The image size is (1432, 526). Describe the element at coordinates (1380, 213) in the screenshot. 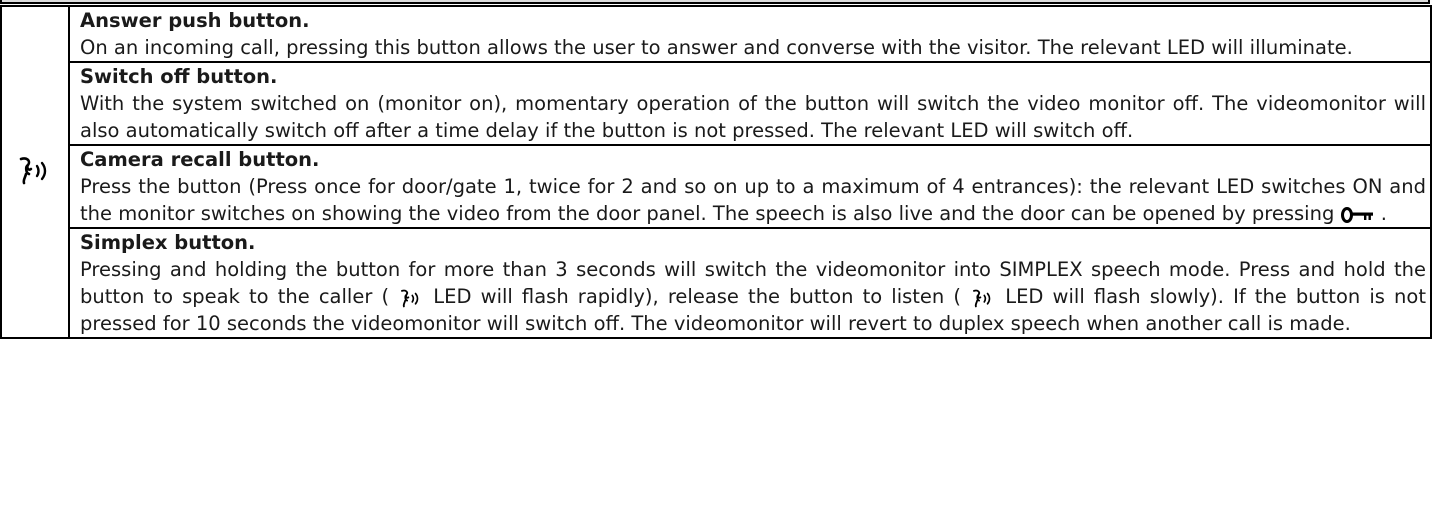

I see `body-text: .` at that location.